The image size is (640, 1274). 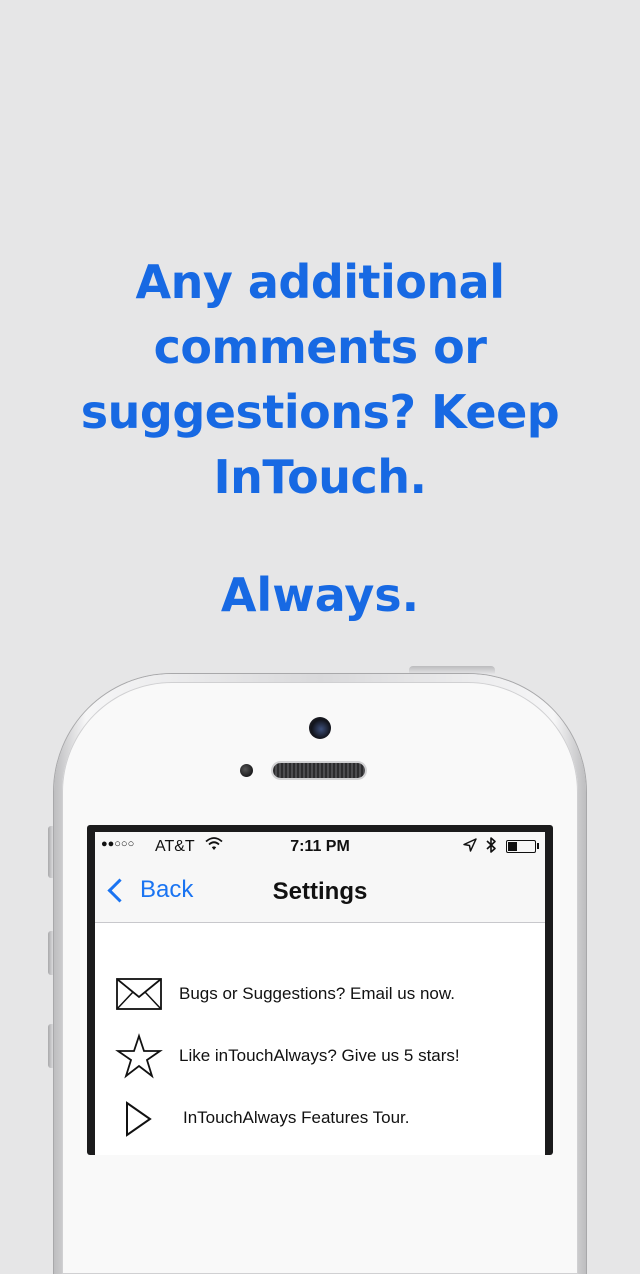 What do you see at coordinates (470, 847) in the screenshot?
I see `location-arrow-icon` at bounding box center [470, 847].